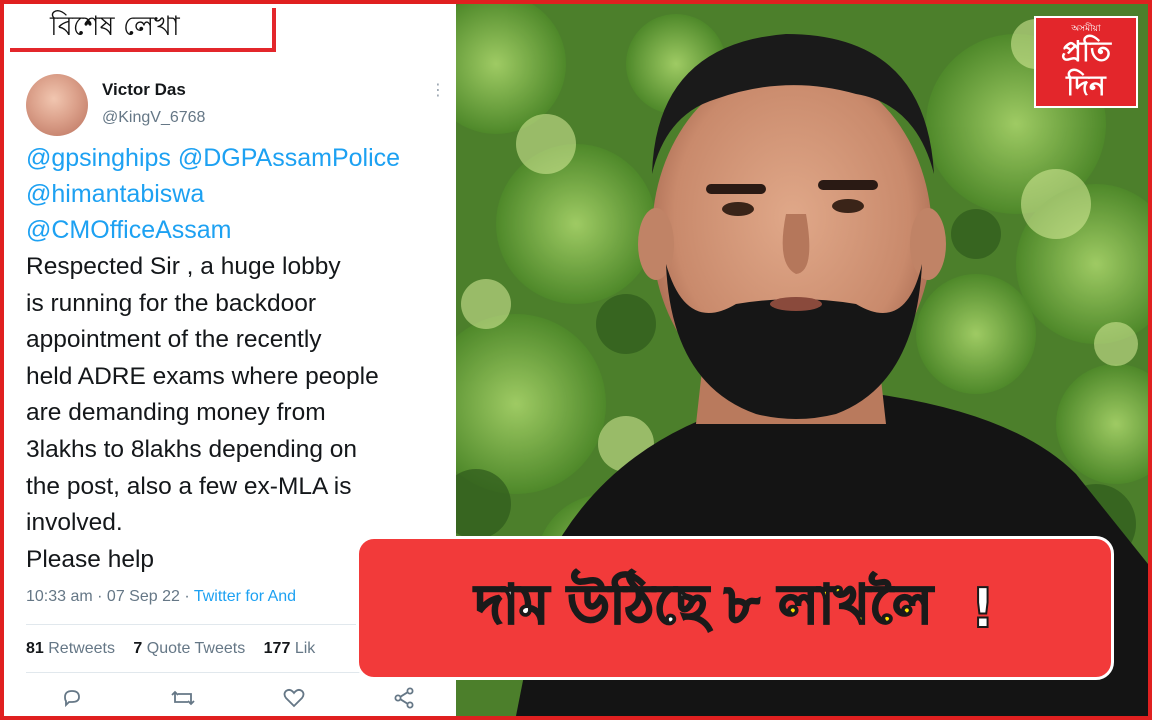 Image resolution: width=1152 pixels, height=720 pixels. I want to click on quote-tweets-stat: 7 Quote Tweets, so click(189, 648).